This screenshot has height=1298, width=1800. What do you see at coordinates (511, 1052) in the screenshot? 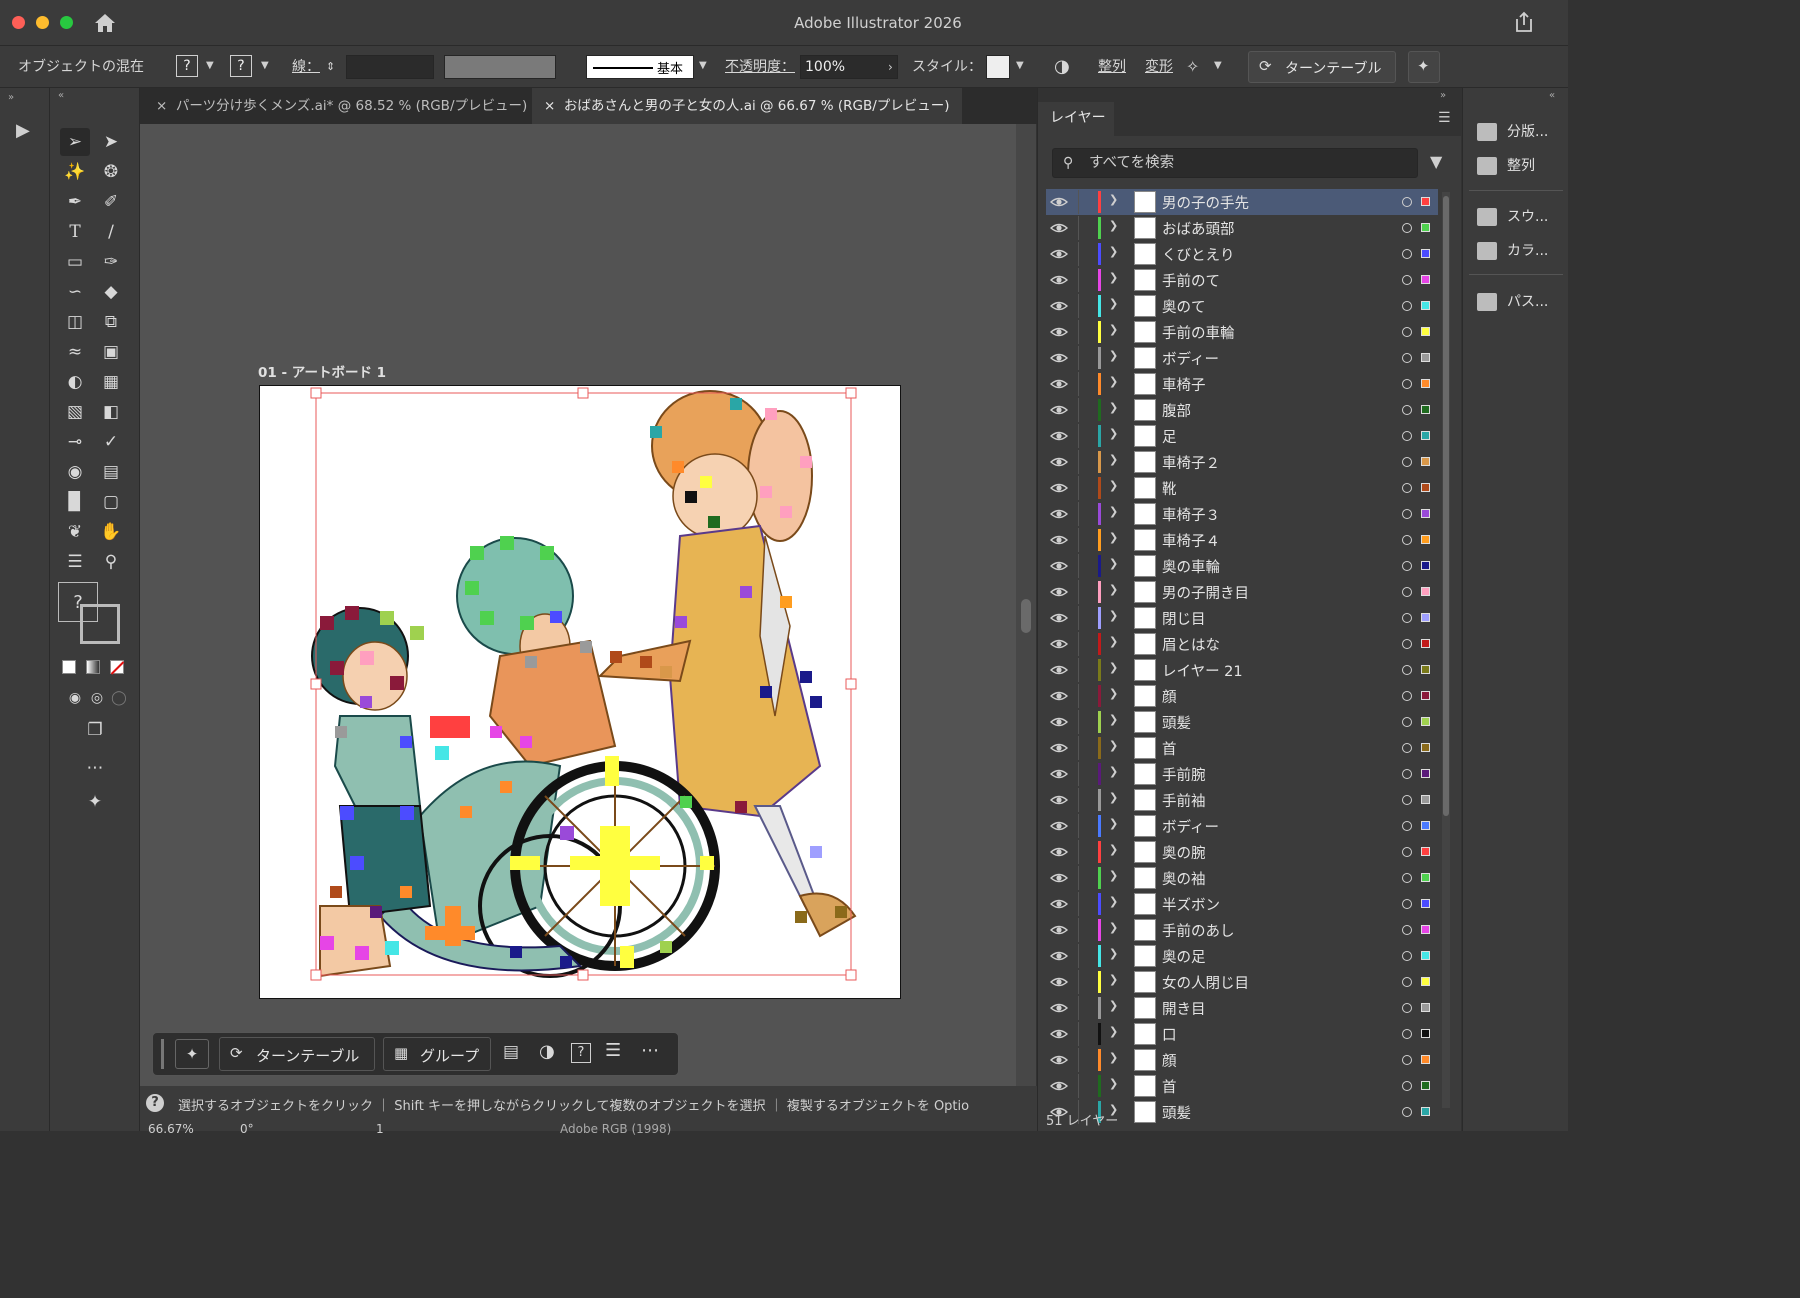
I see `align-icon: ▤` at bounding box center [511, 1052].